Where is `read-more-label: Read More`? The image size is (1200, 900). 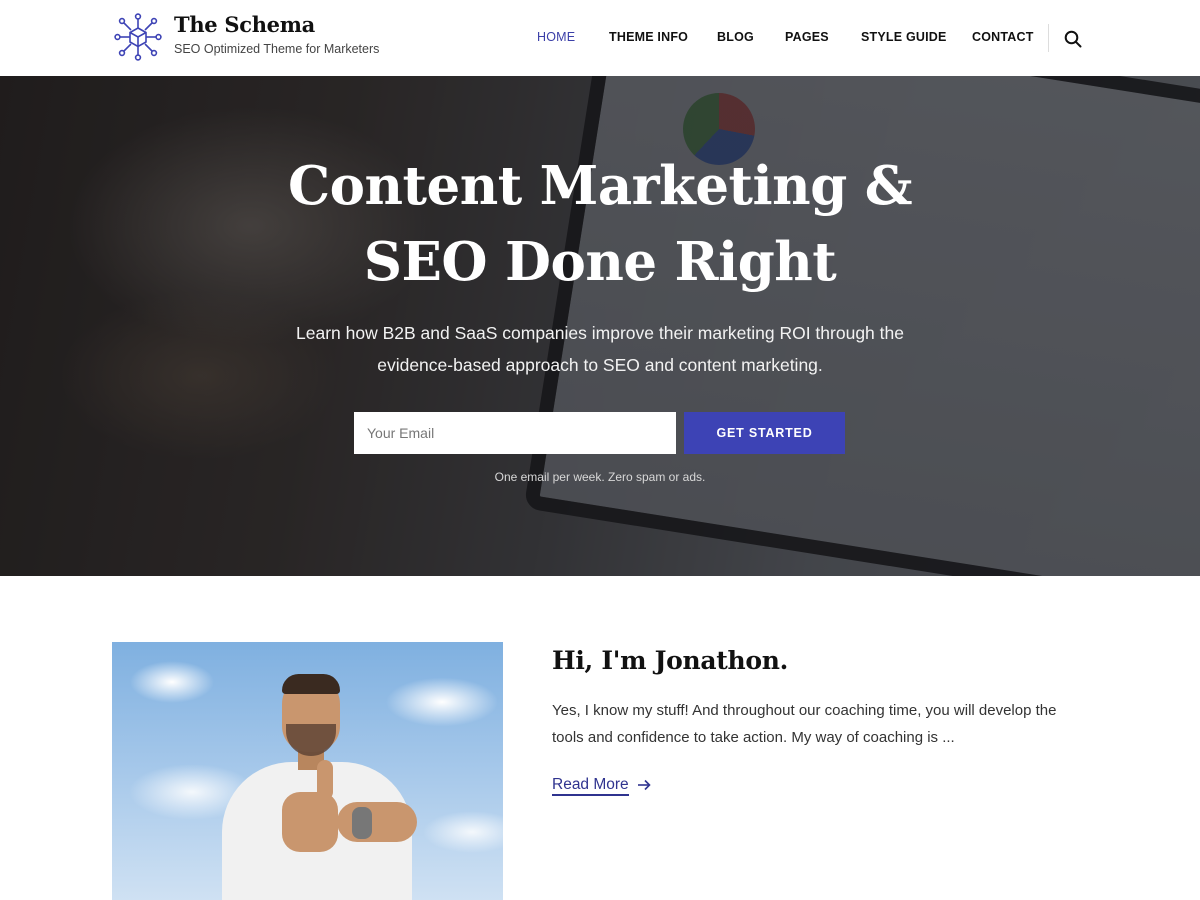 read-more-label: Read More is located at coordinates (590, 786).